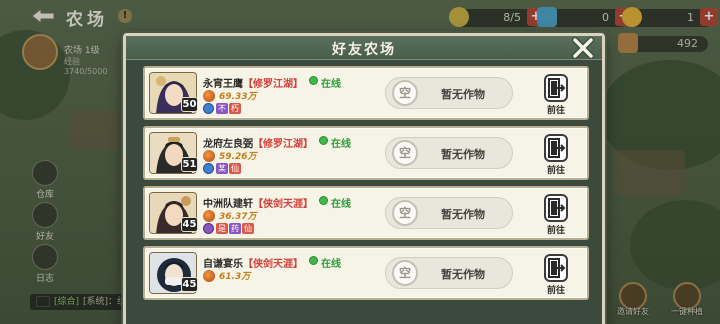  What do you see at coordinates (235, 228) in the screenshot?
I see `title-tag: 药` at bounding box center [235, 228].